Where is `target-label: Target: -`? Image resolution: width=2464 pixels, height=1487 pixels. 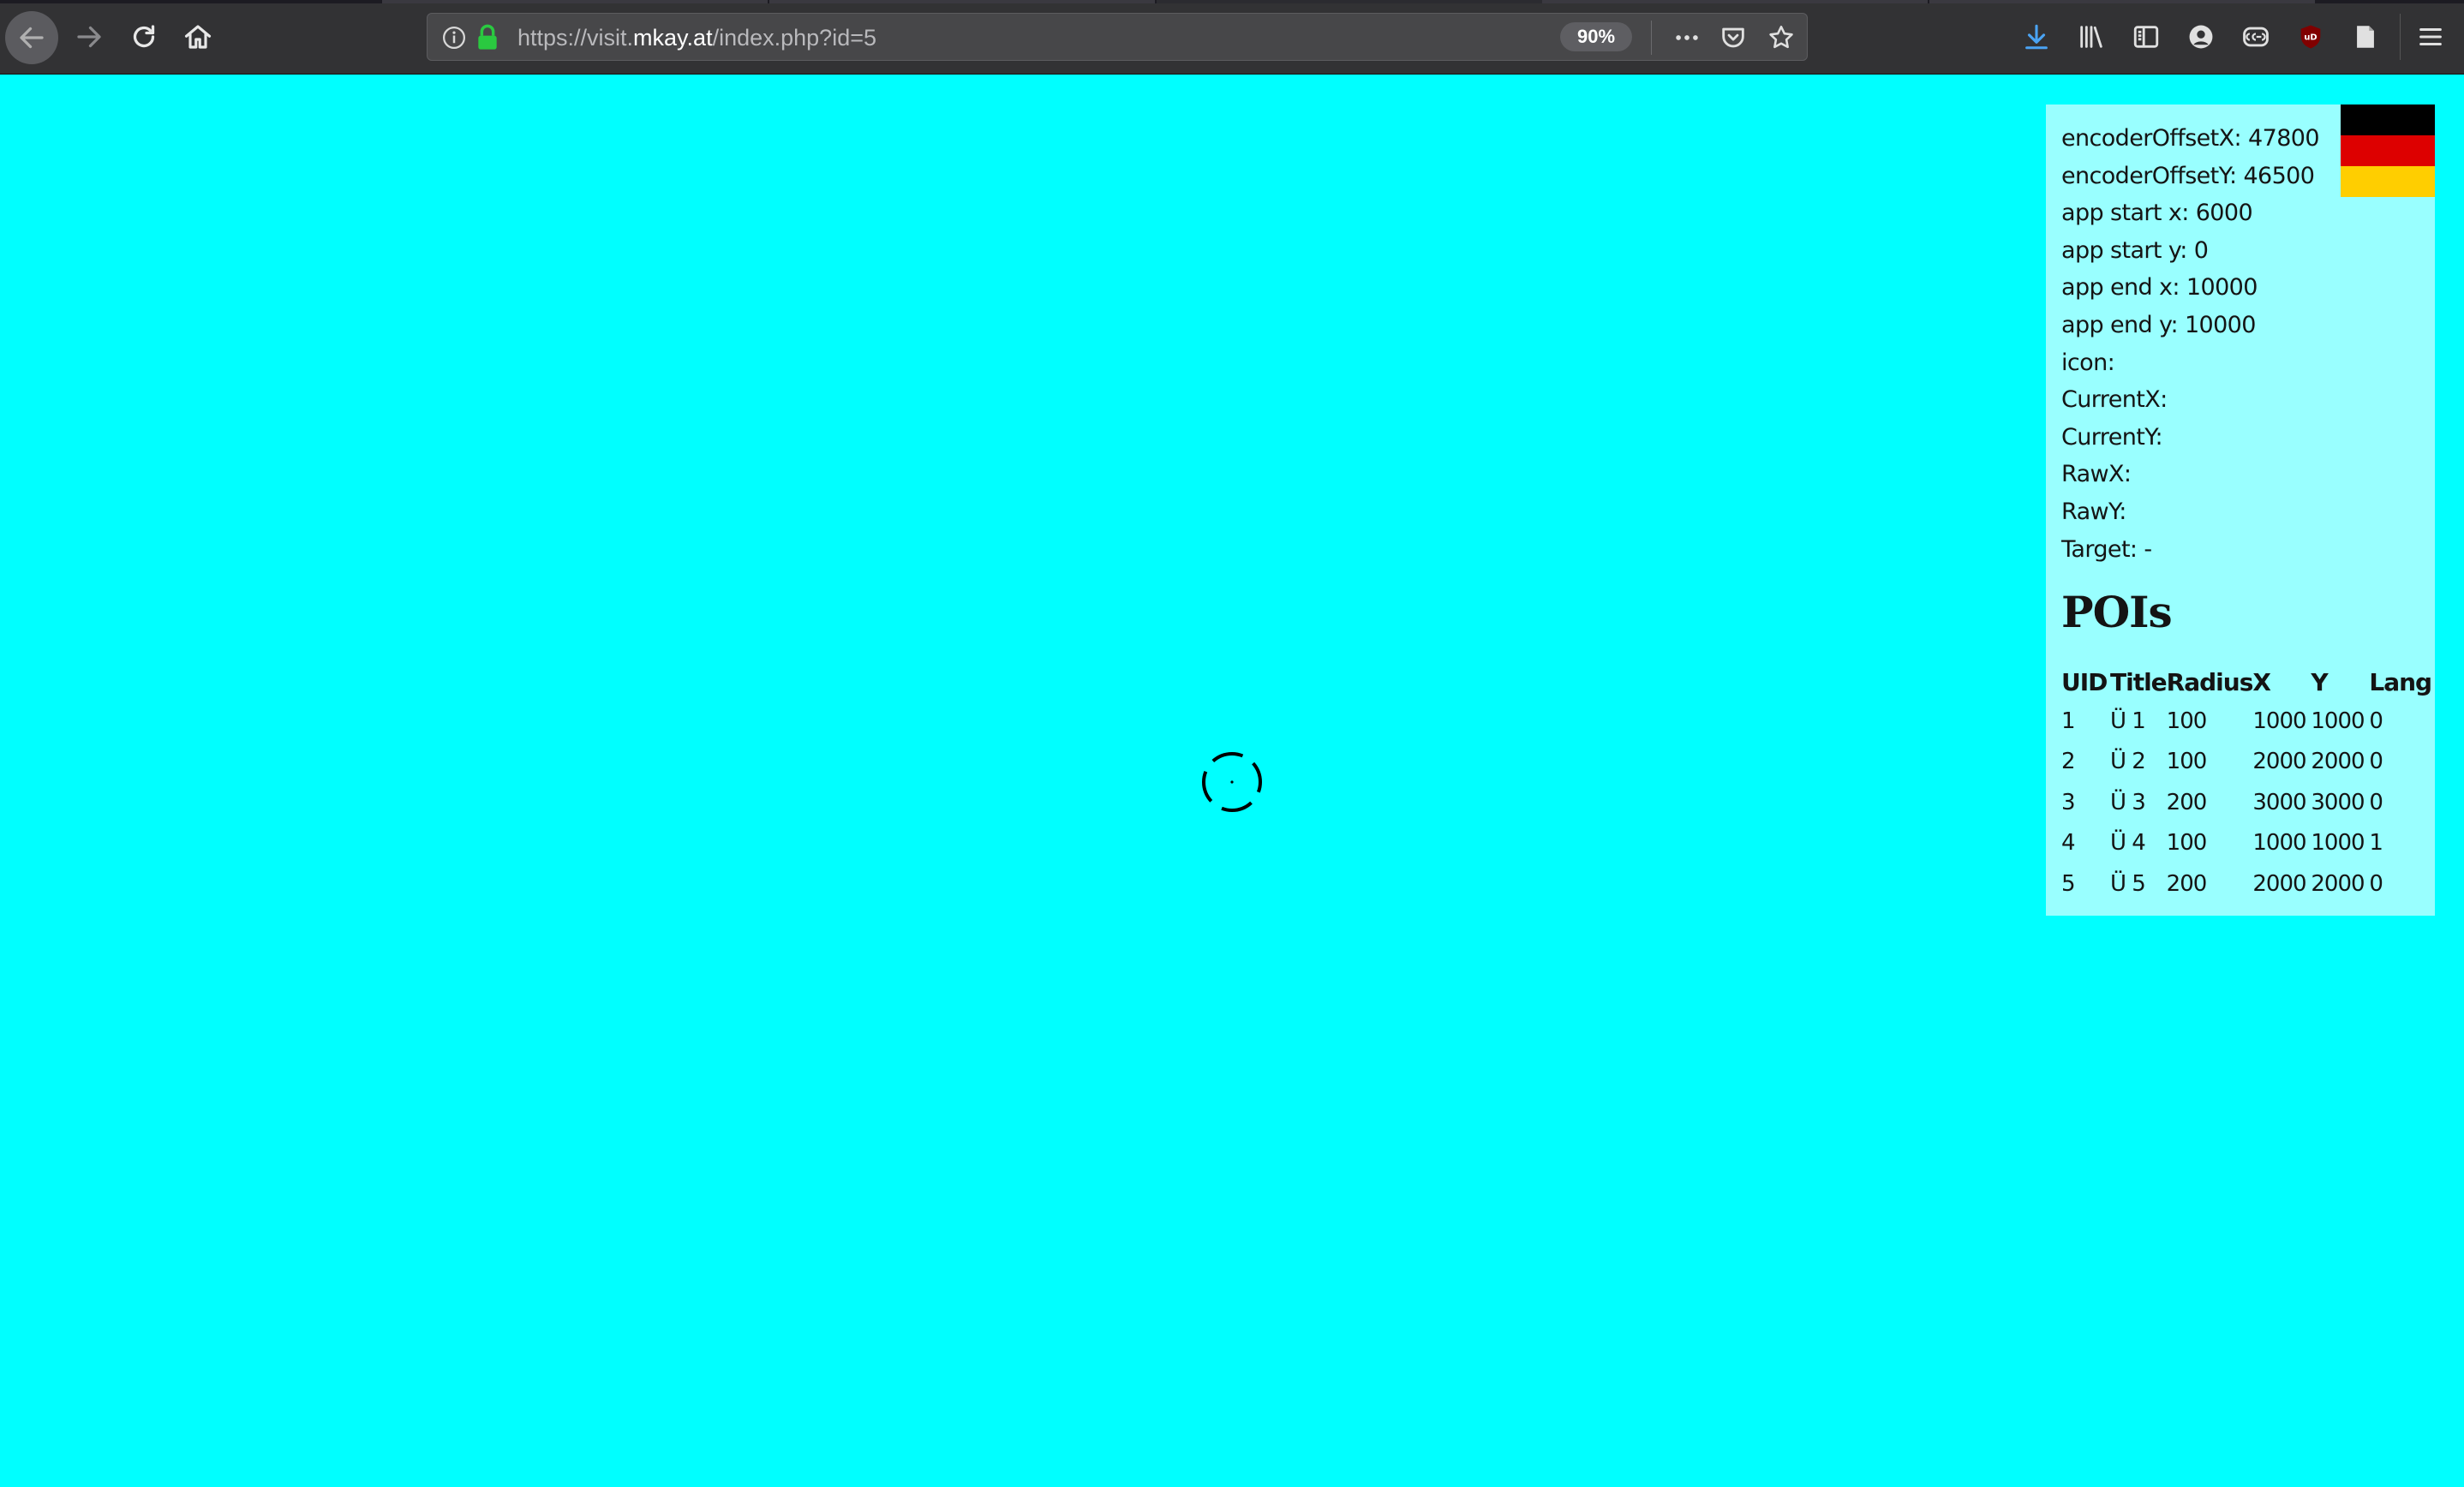 target-label: Target: - is located at coordinates (2106, 549).